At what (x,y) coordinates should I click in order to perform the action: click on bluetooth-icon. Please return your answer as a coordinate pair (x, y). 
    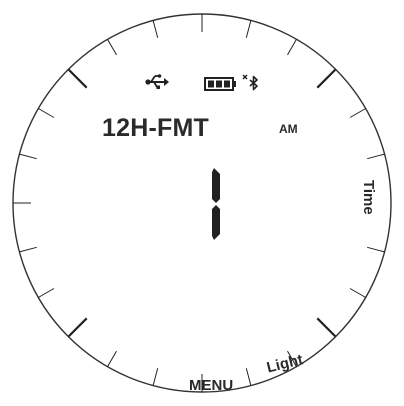
    Looking at the image, I should click on (250, 82).